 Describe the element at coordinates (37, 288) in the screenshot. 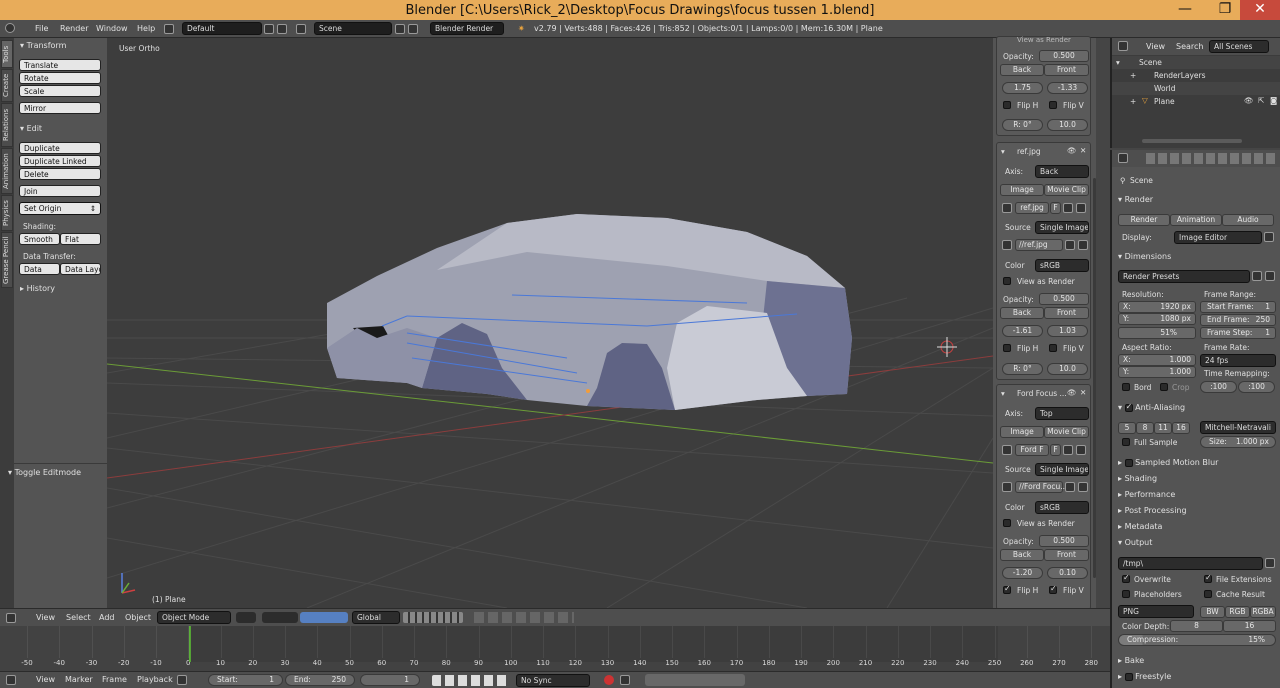

I see `history-header: ▸ History` at that location.